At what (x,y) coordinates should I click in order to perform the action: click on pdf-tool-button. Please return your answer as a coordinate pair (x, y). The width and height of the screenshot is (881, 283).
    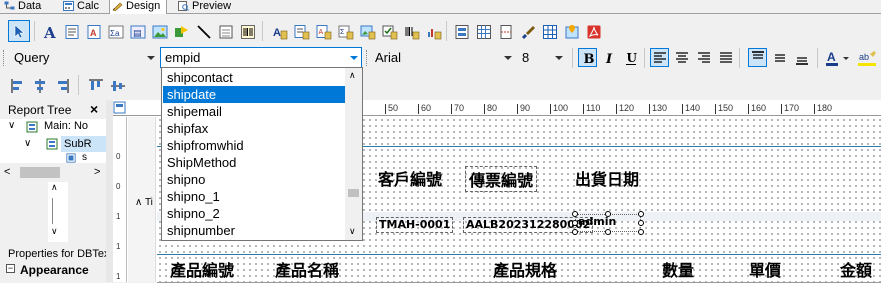
    Looking at the image, I should click on (593, 31).